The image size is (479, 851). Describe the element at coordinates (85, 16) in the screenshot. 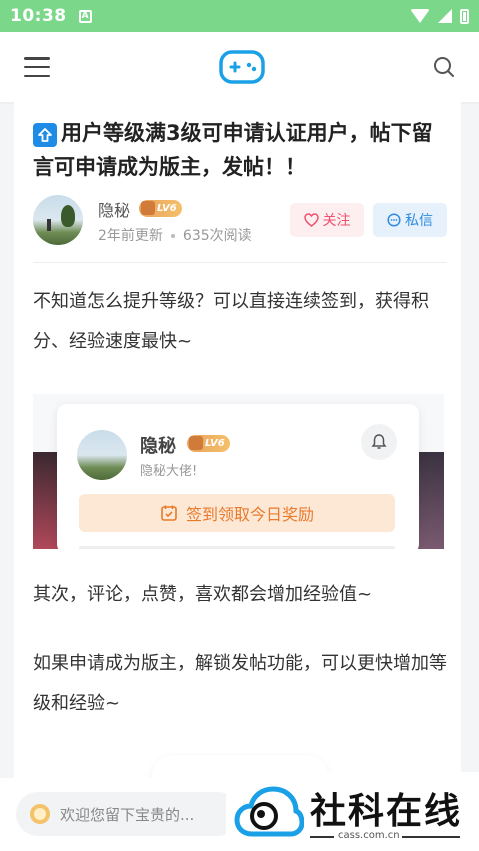

I see `notification-a-icon: A` at that location.